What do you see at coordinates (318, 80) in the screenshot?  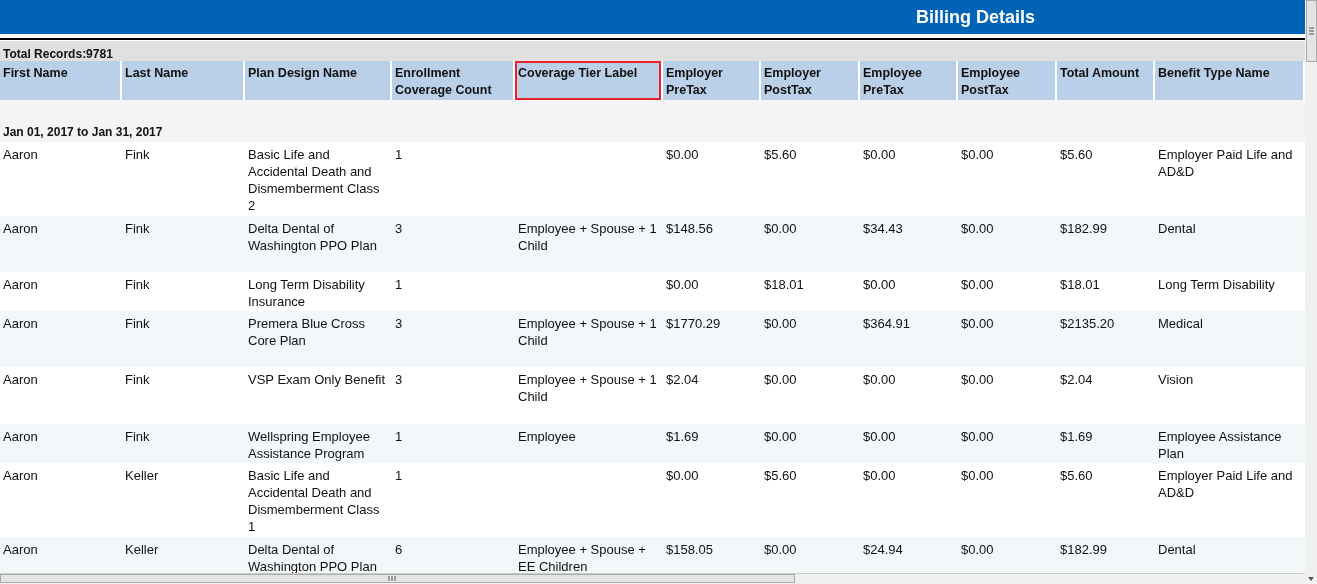 I see `column-header: Plan Design Name` at bounding box center [318, 80].